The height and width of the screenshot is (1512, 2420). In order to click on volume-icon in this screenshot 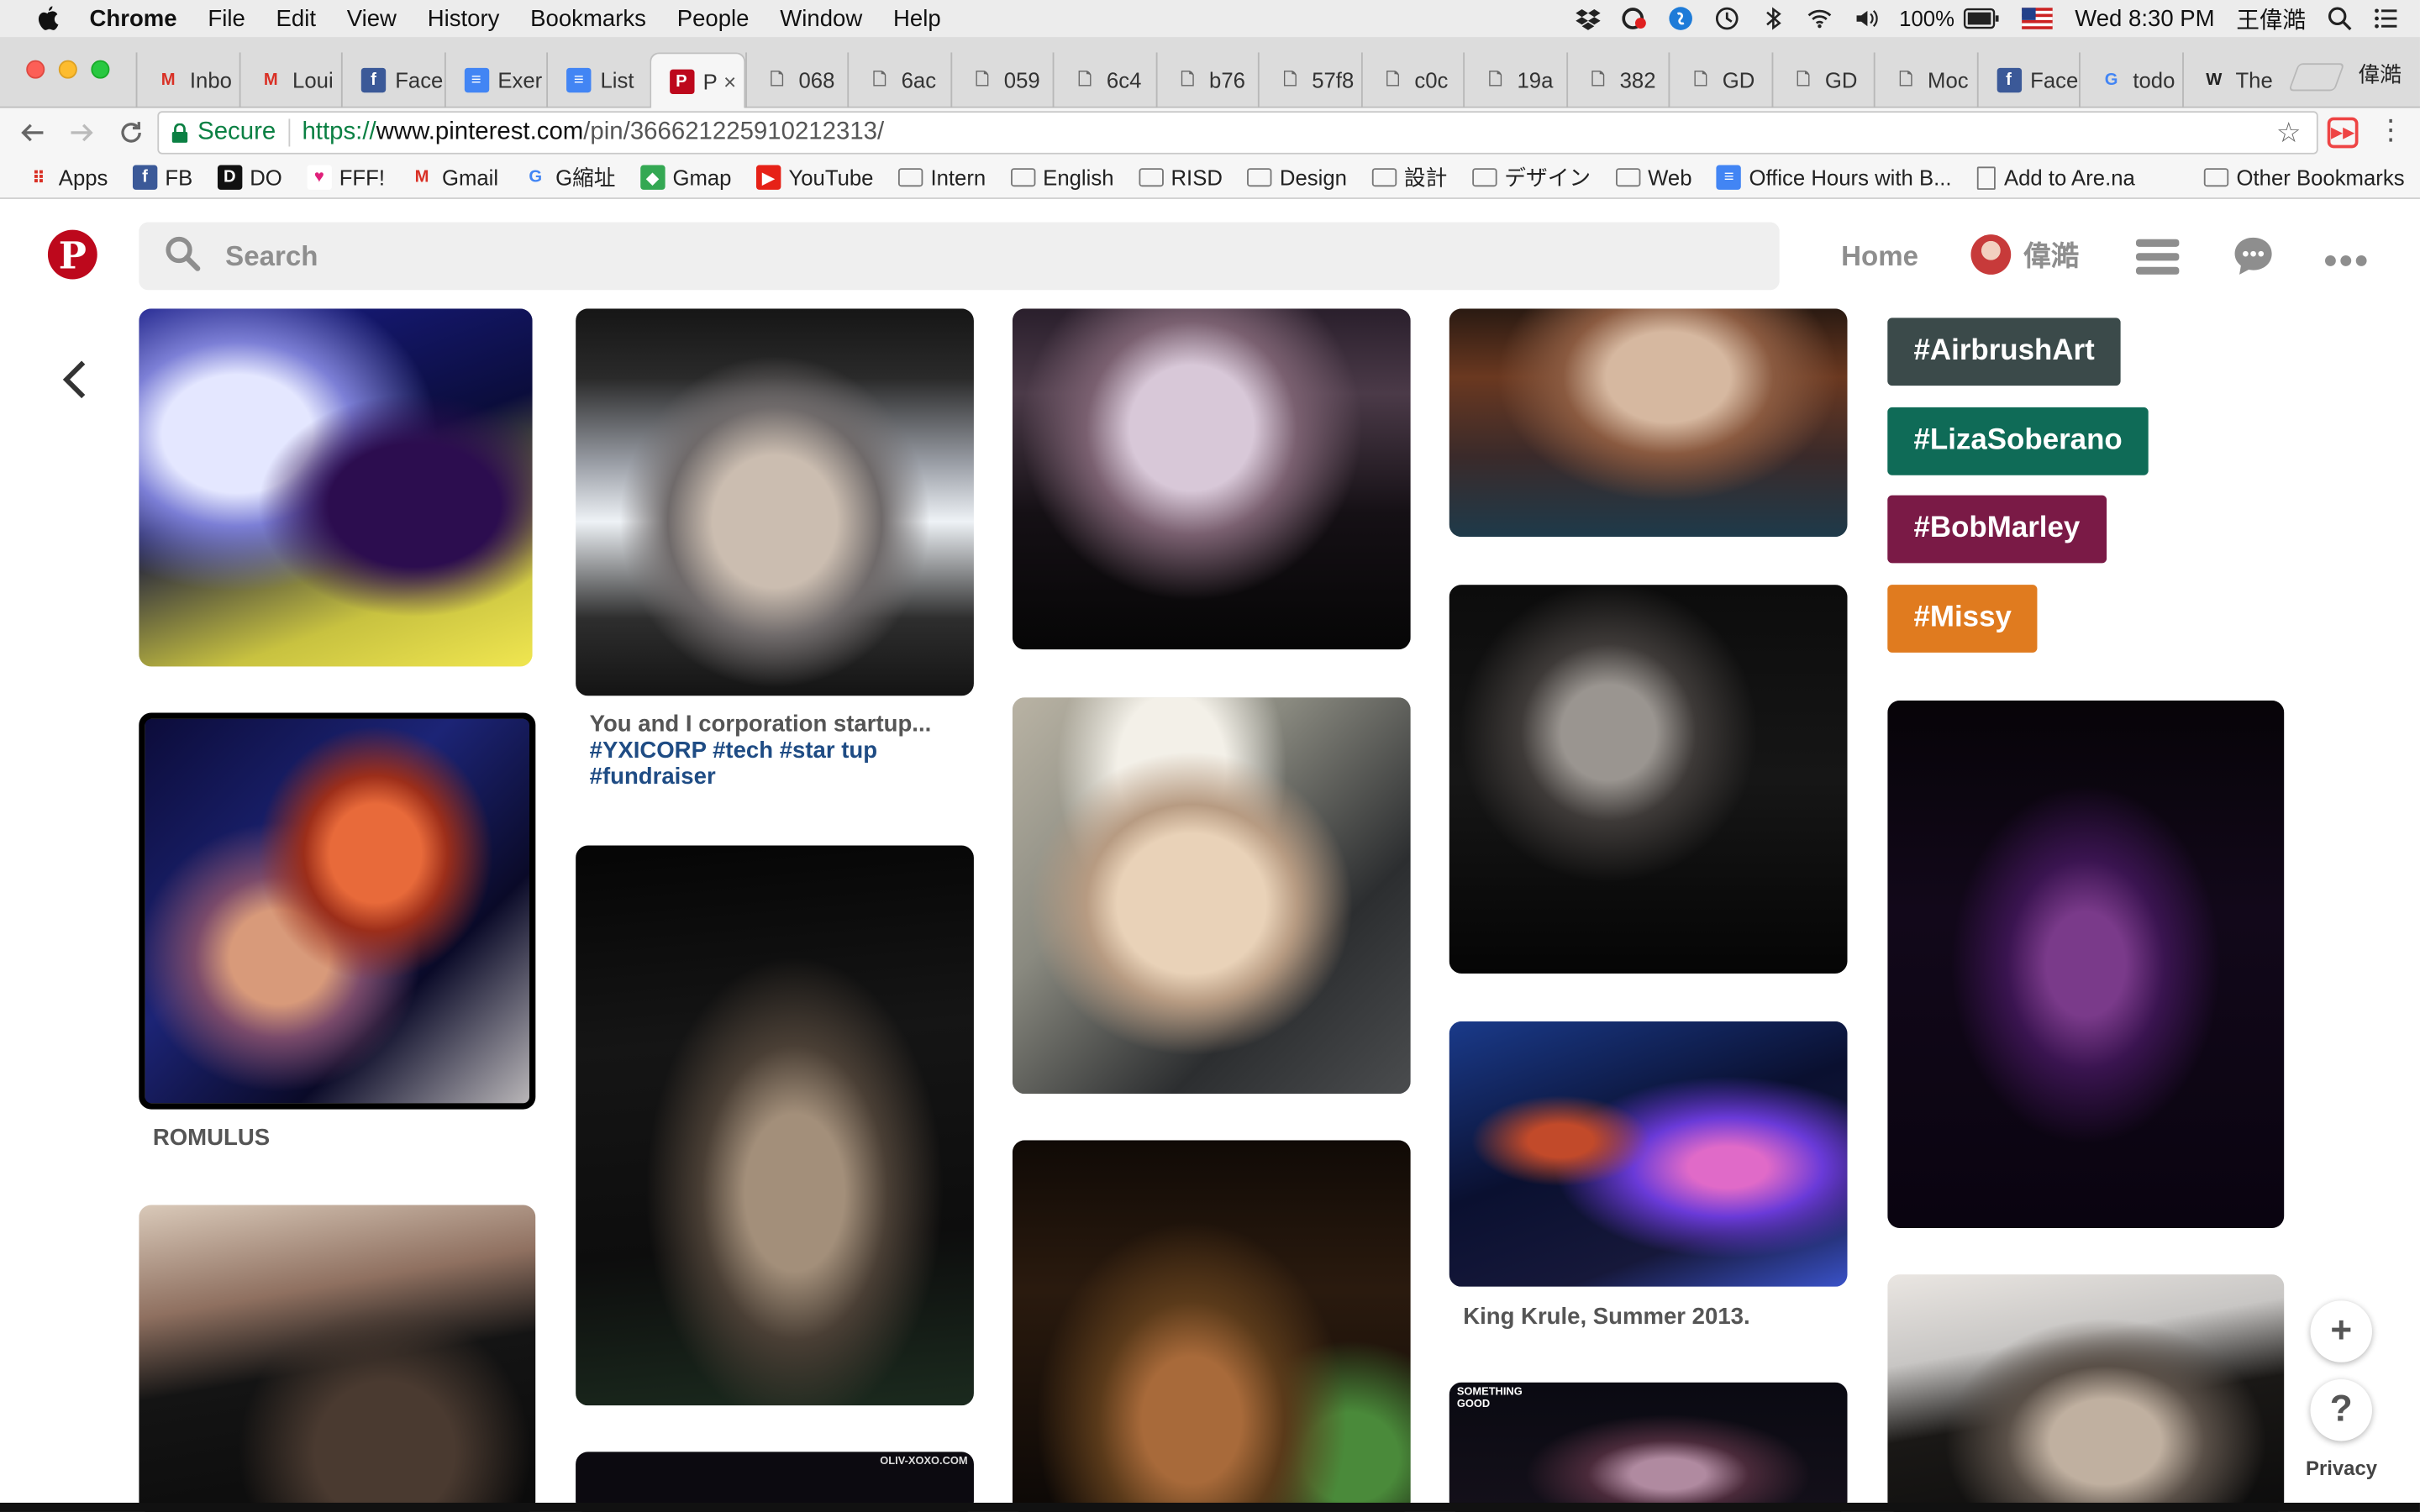, I will do `click(1865, 18)`.